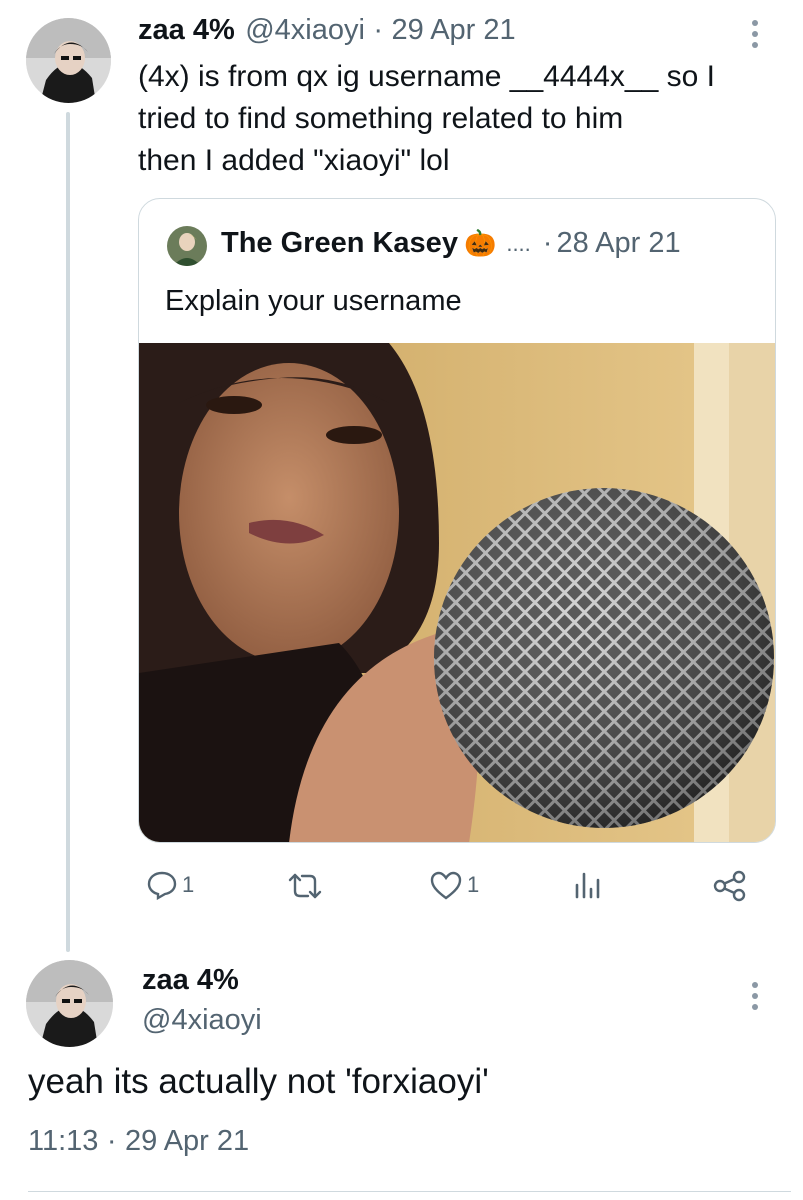 Image resolution: width=803 pixels, height=1200 pixels. Describe the element at coordinates (473, 884) in the screenshot. I see `like-count: 1` at that location.